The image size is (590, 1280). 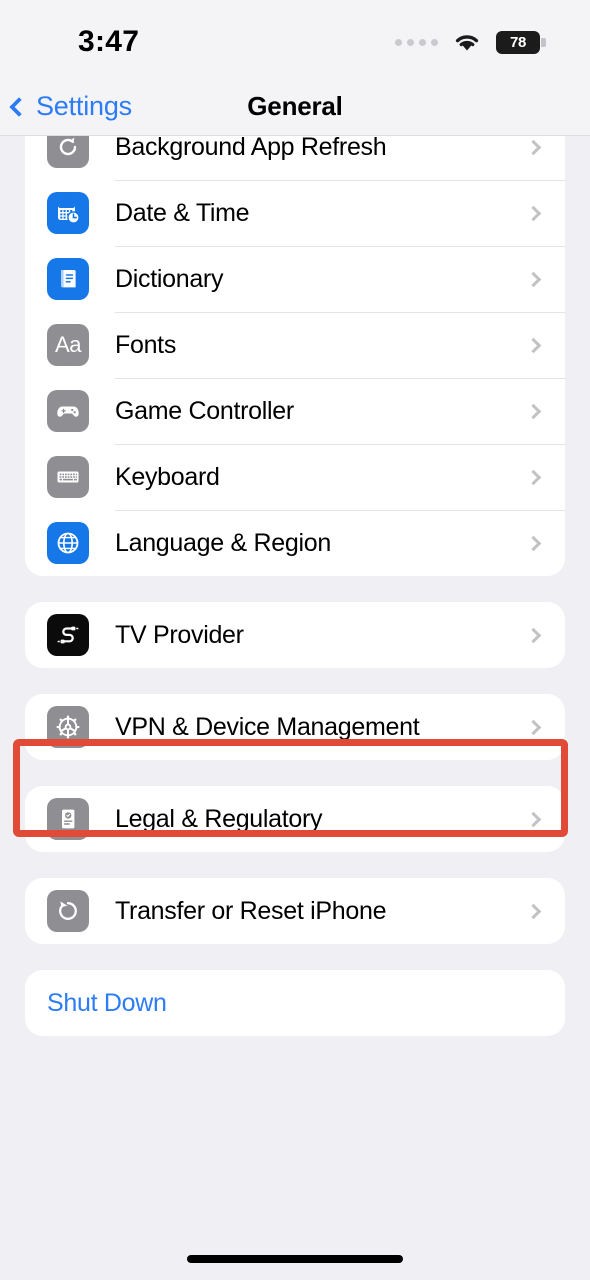 I want to click on settings-row-label: Game Controller, so click(x=204, y=410).